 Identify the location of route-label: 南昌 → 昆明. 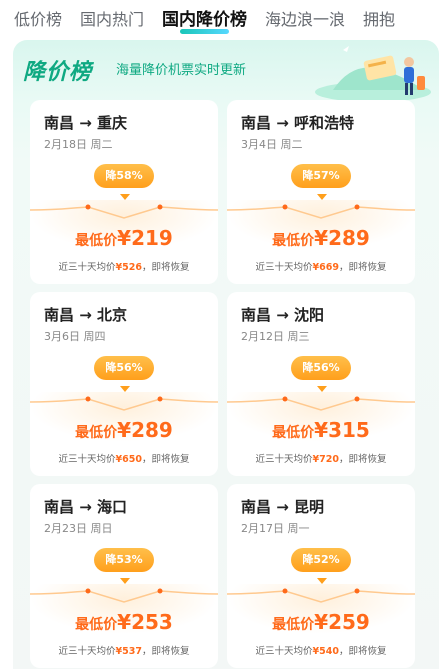
(283, 507).